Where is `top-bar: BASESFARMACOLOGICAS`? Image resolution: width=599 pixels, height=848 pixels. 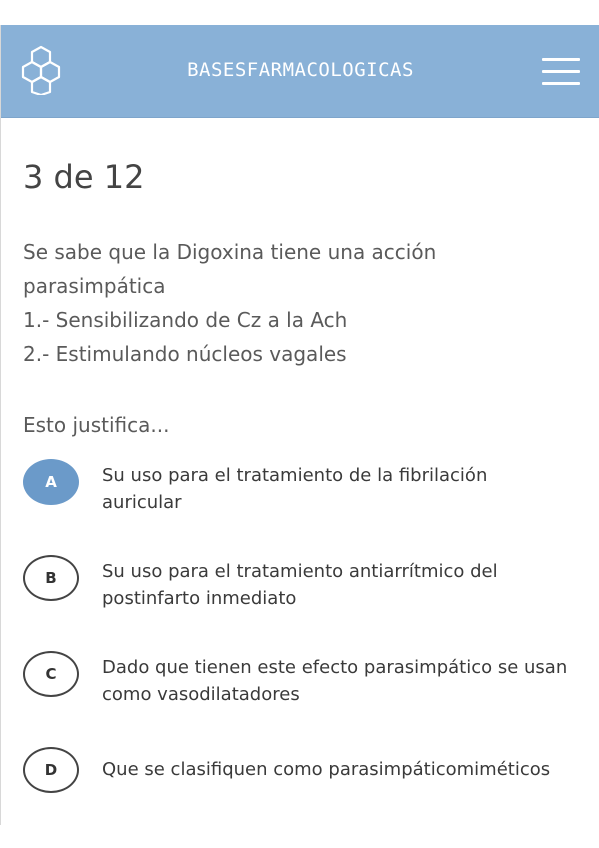
top-bar: BASESFARMACOLOGICAS is located at coordinates (300, 71).